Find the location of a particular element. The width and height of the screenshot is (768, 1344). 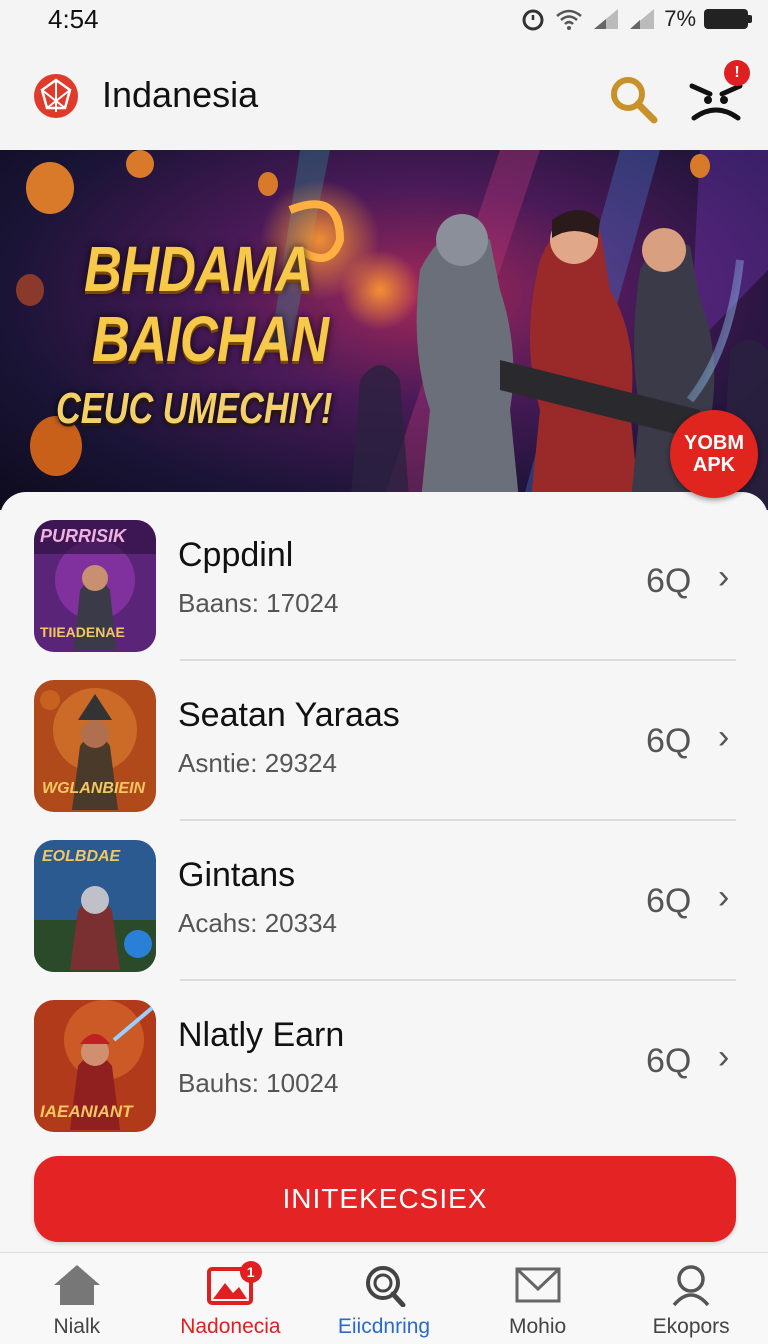

thumb-subtitle: WGLANBIEIN is located at coordinates (94, 788).